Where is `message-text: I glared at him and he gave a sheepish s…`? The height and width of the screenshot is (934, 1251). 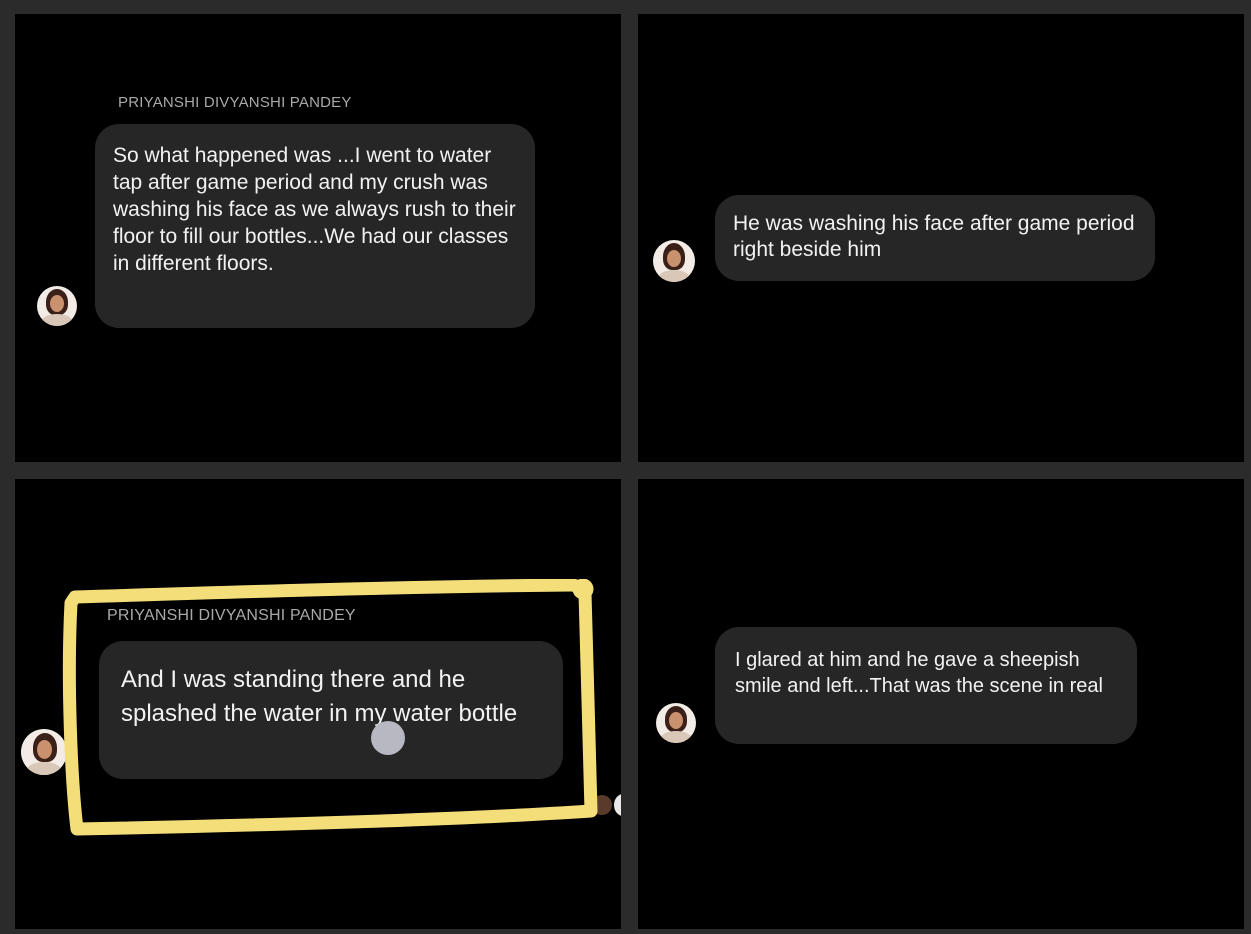 message-text: I glared at him and he gave a sheepish s… is located at coordinates (919, 673).